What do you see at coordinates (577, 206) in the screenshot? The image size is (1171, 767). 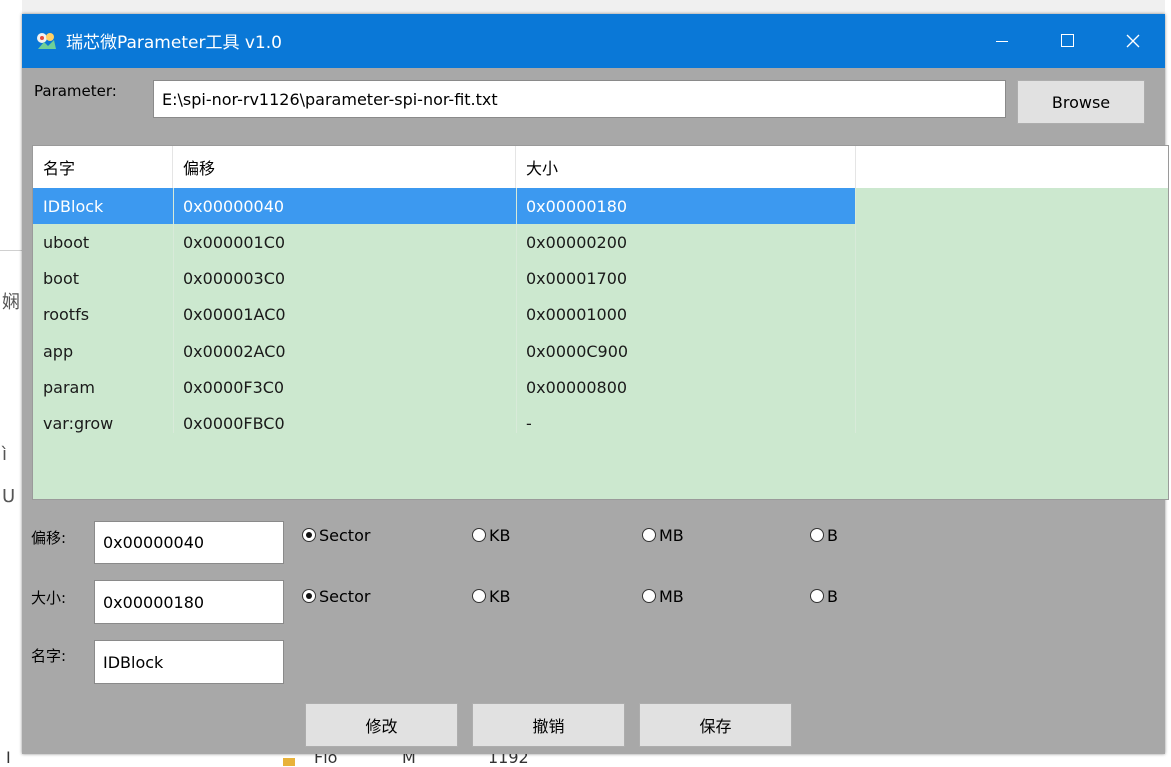 I see `table-cell-size: 0x00000180` at bounding box center [577, 206].